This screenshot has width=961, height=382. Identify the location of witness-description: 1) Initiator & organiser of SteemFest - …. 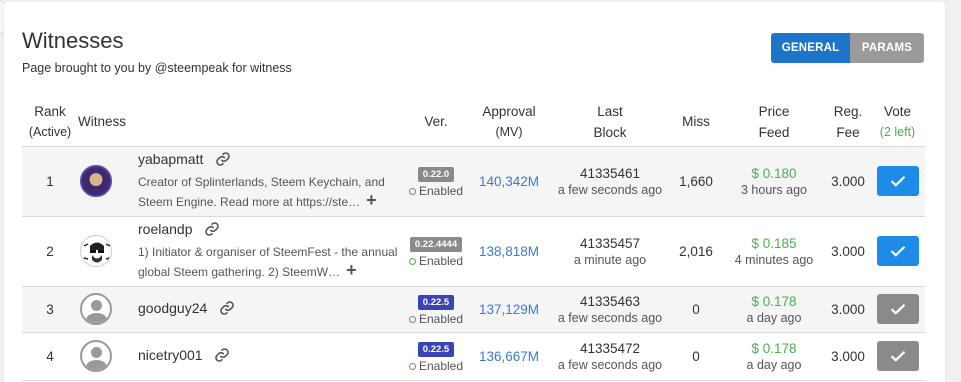
(268, 262).